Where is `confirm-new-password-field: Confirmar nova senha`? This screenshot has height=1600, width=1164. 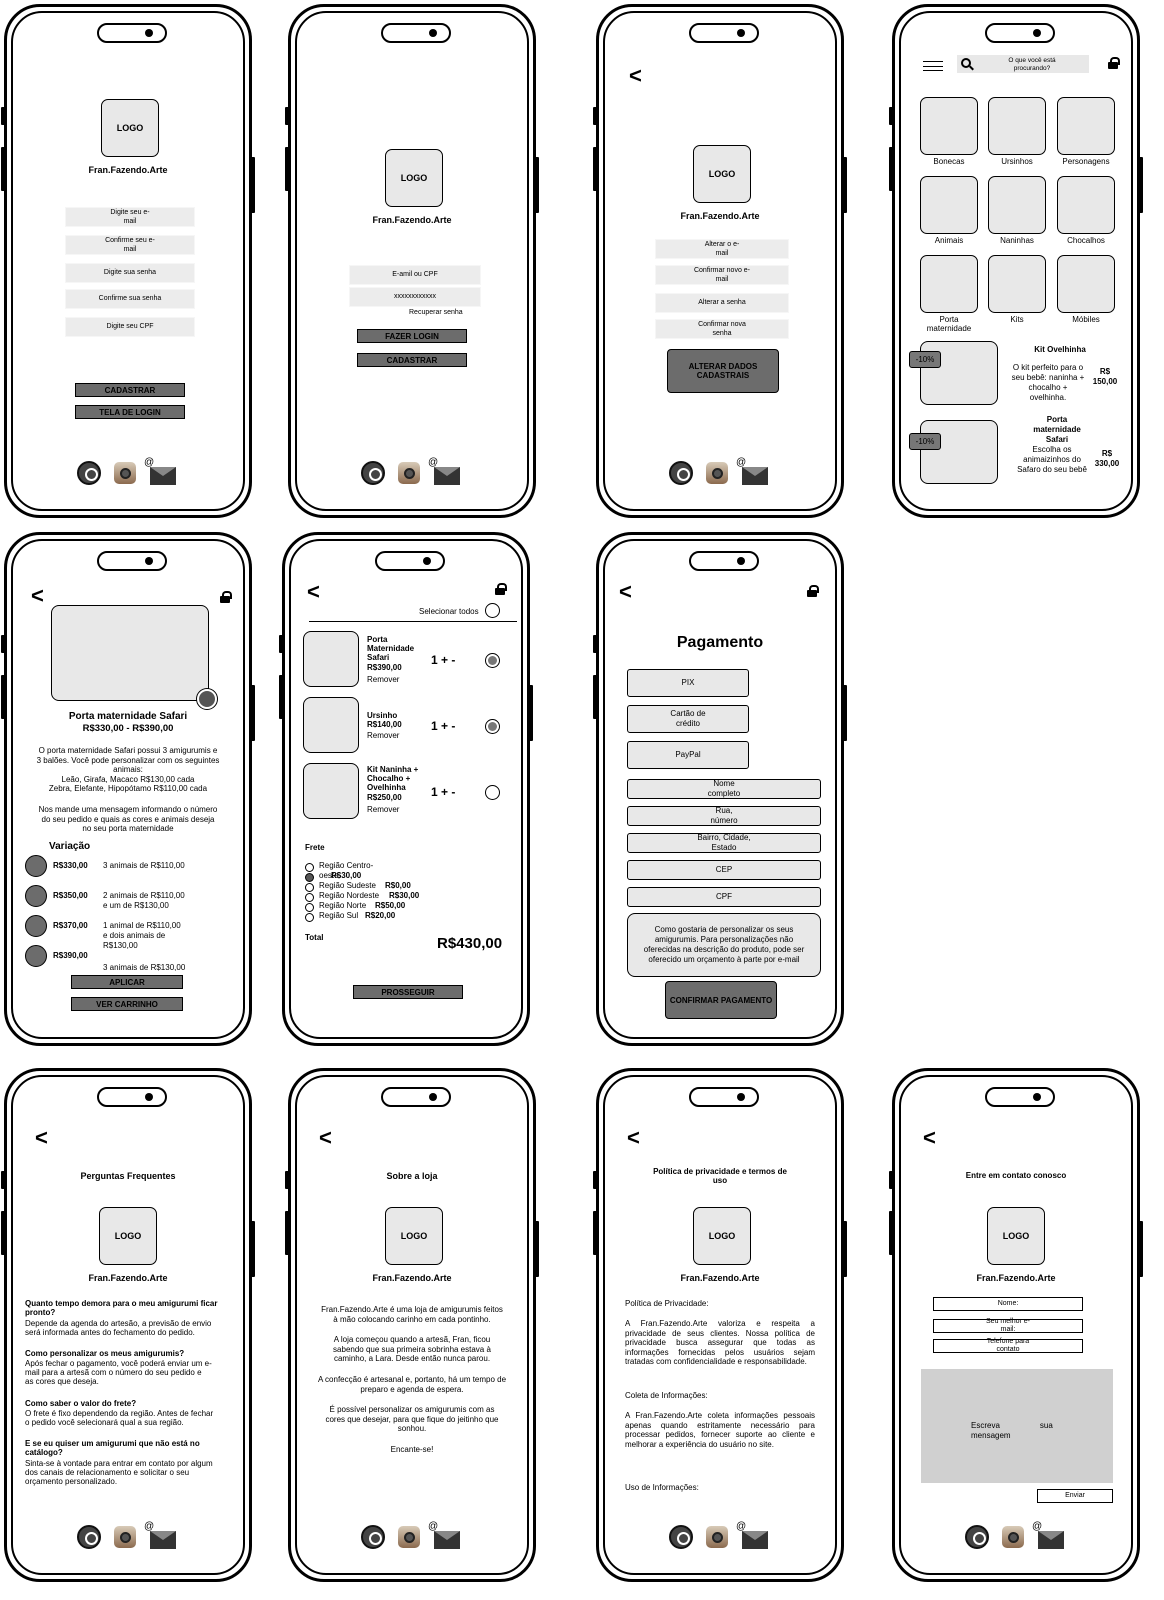
confirm-new-password-field: Confirmar nova senha is located at coordinates (722, 329).